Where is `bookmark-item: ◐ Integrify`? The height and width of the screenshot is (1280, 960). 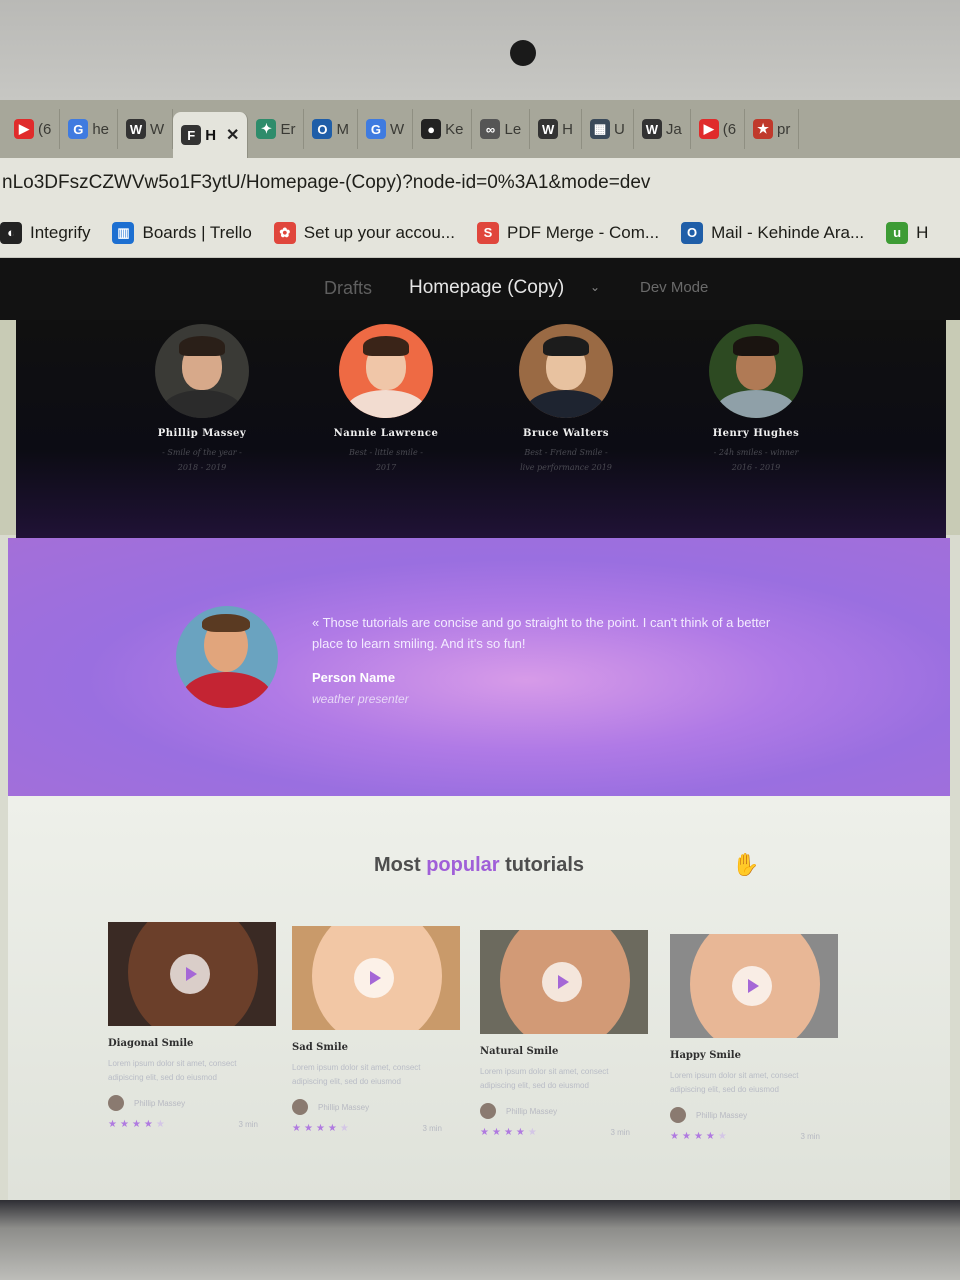 bookmark-item: ◐ Integrify is located at coordinates (45, 232).